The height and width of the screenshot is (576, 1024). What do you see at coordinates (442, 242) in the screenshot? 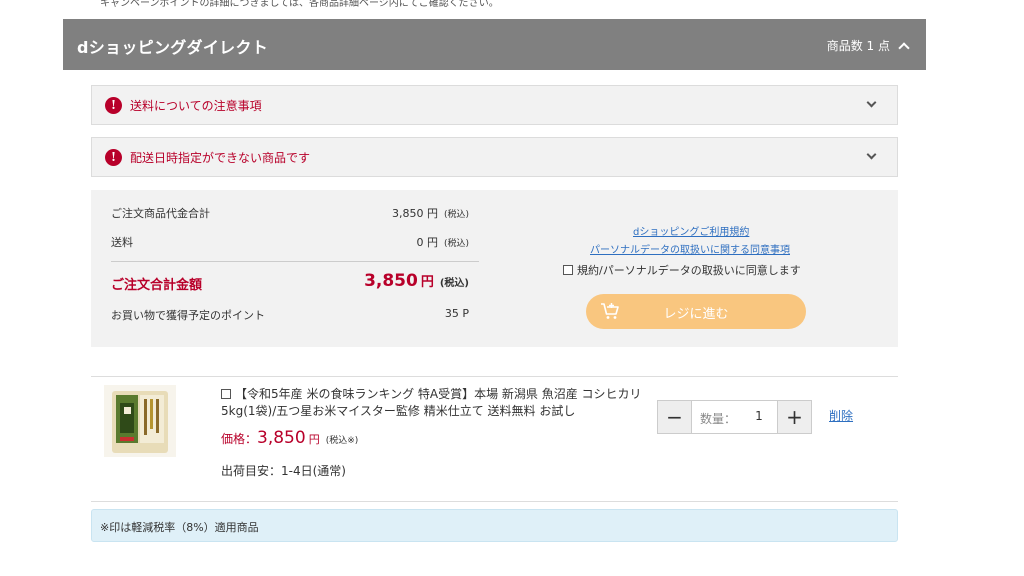
I see `shipping-value-group: 0 円 (税込)` at bounding box center [442, 242].